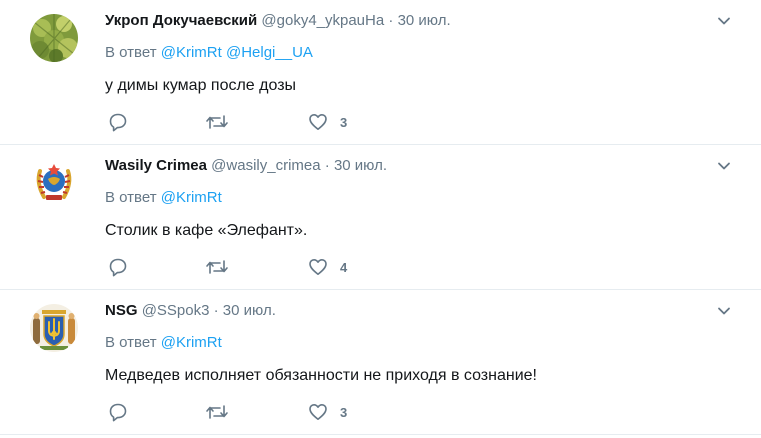 The width and height of the screenshot is (761, 438). What do you see at coordinates (121, 310) in the screenshot?
I see `user-name: NSG` at bounding box center [121, 310].